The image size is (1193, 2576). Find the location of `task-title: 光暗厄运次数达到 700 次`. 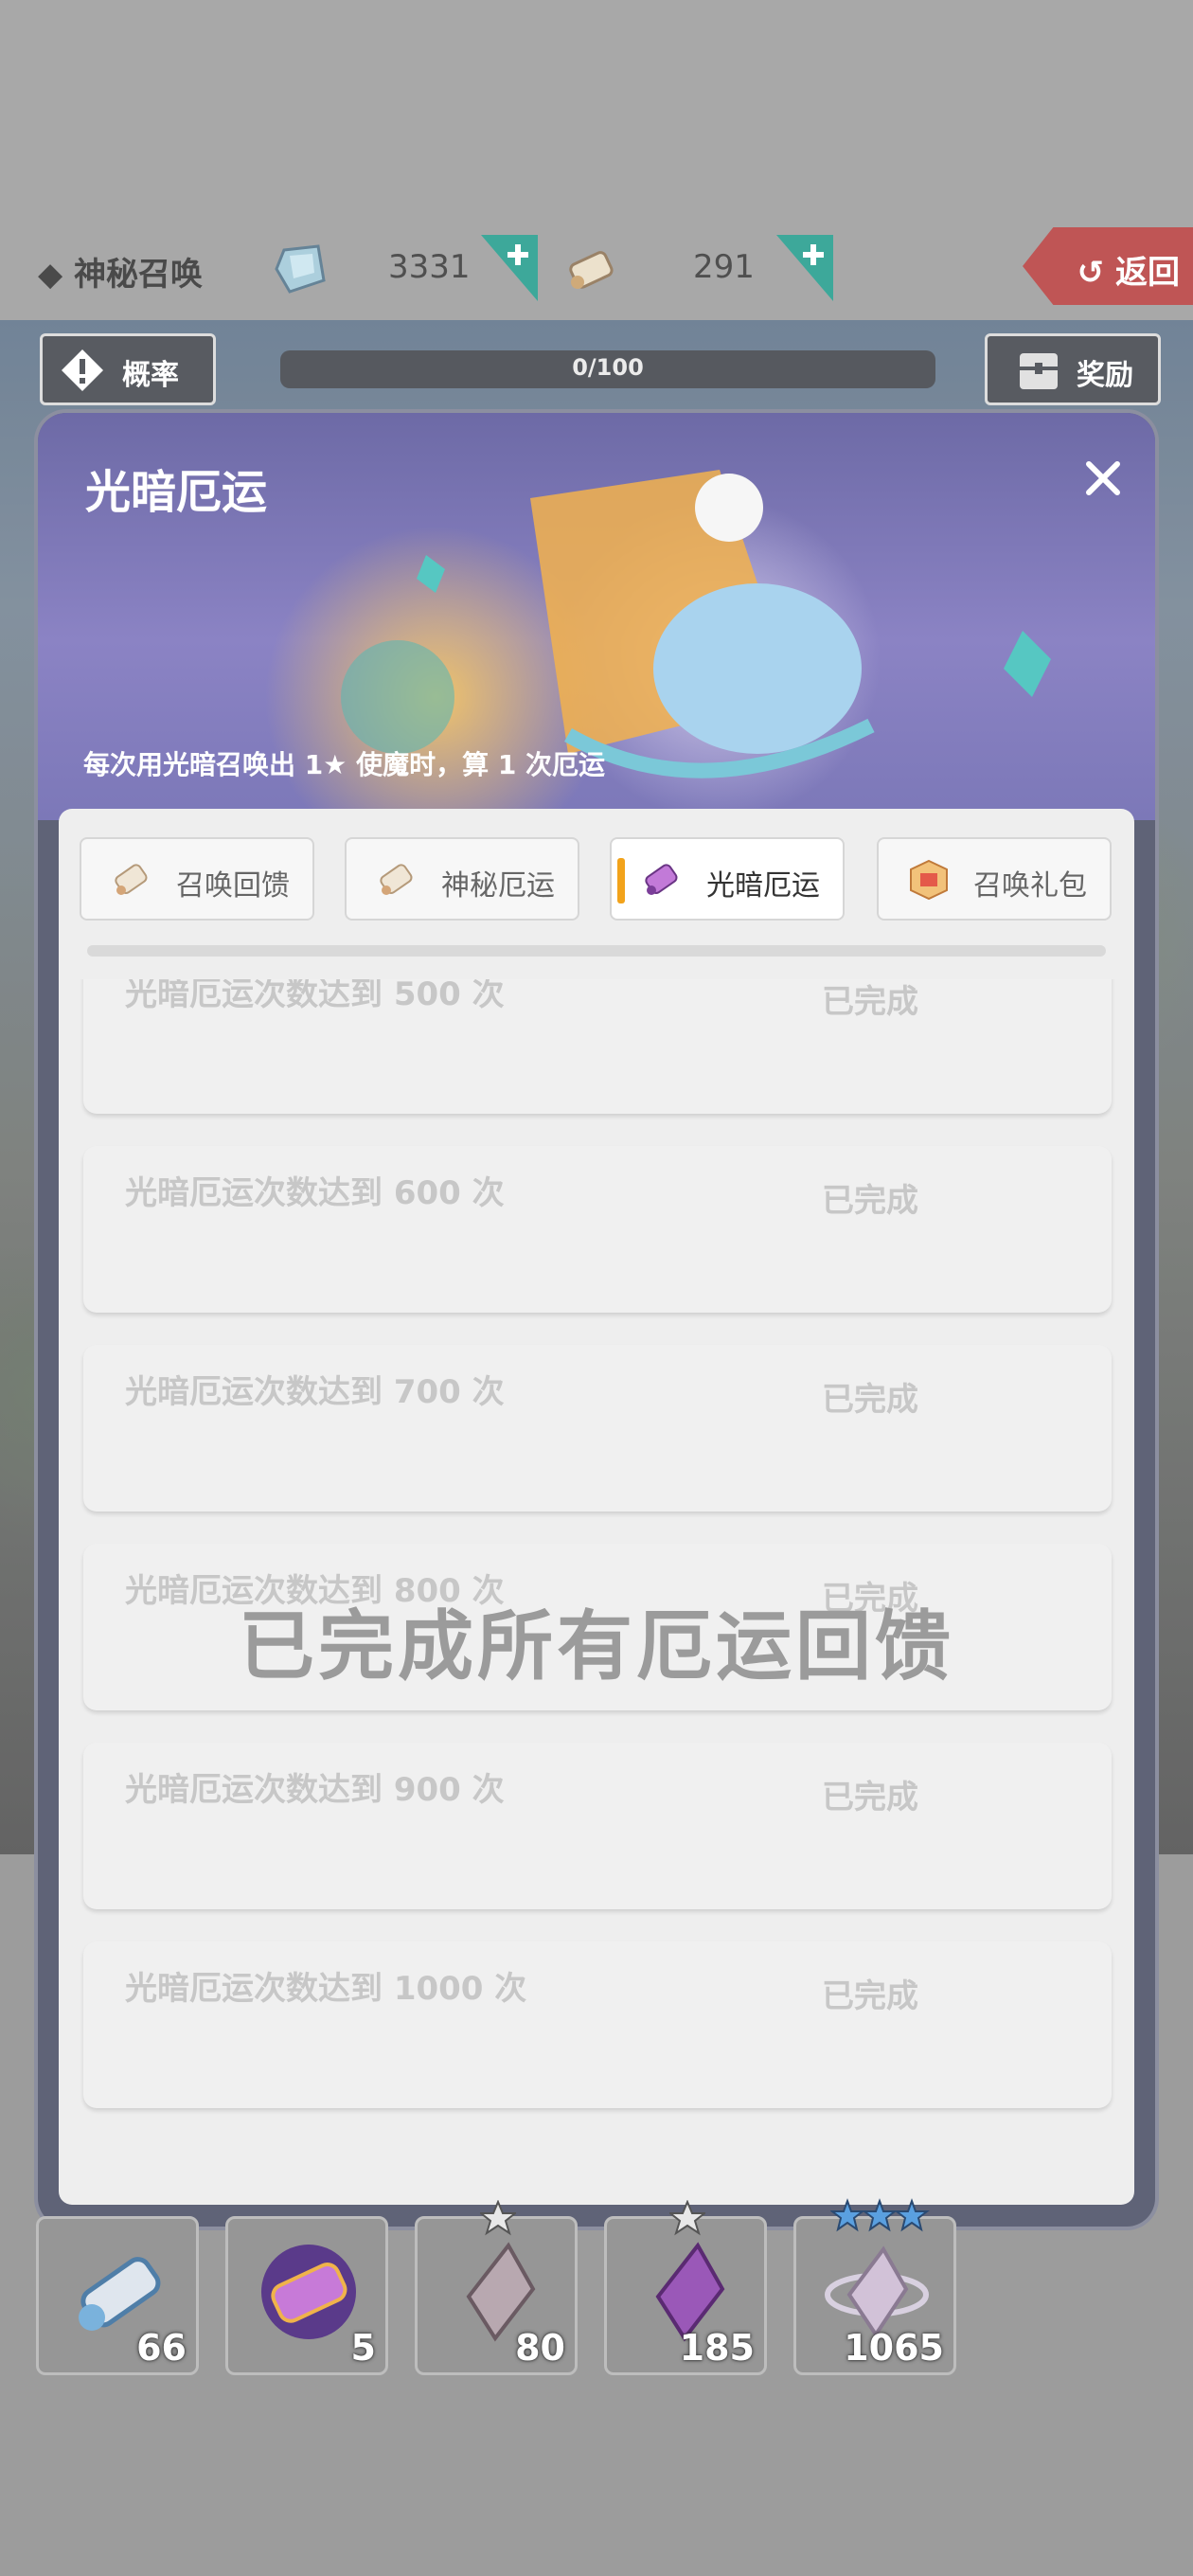

task-title: 光暗厄运次数达到 700 次 is located at coordinates (315, 1392).